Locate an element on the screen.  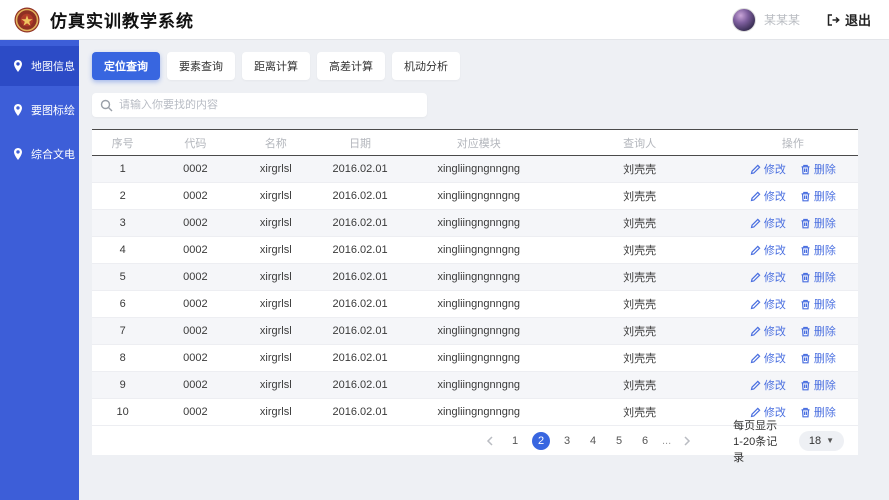
sidebar-item: 地图信息 is located at coordinates (39, 66).